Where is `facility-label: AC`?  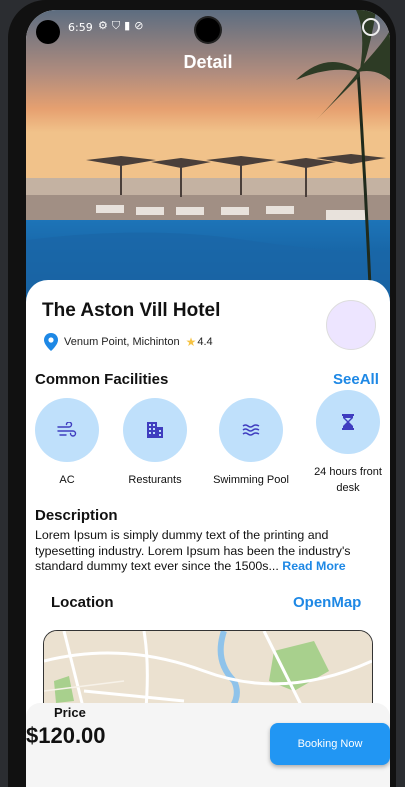
facility-label: AC is located at coordinates (67, 480).